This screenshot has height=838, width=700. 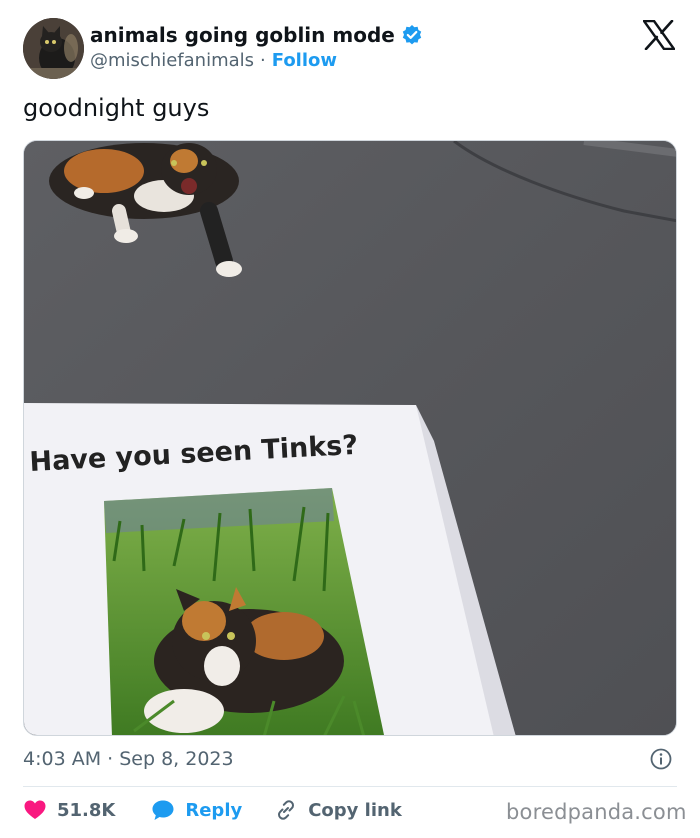 What do you see at coordinates (355, 810) in the screenshot?
I see `copy-link-label: Copy link` at bounding box center [355, 810].